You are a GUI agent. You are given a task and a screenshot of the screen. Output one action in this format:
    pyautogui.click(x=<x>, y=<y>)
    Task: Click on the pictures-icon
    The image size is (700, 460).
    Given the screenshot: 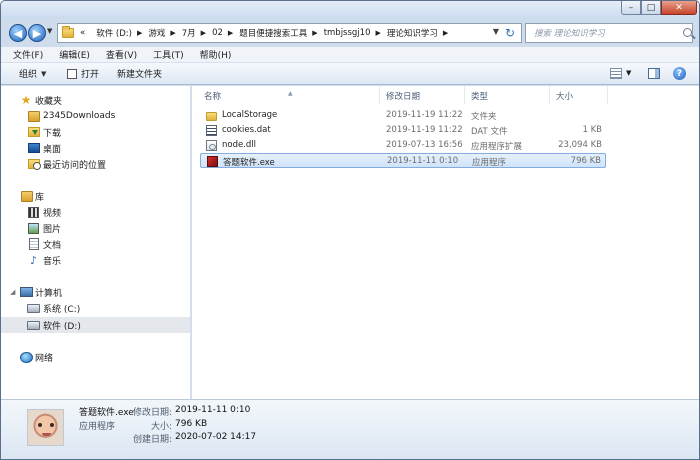 What is the action you would take?
    pyautogui.click(x=33, y=228)
    